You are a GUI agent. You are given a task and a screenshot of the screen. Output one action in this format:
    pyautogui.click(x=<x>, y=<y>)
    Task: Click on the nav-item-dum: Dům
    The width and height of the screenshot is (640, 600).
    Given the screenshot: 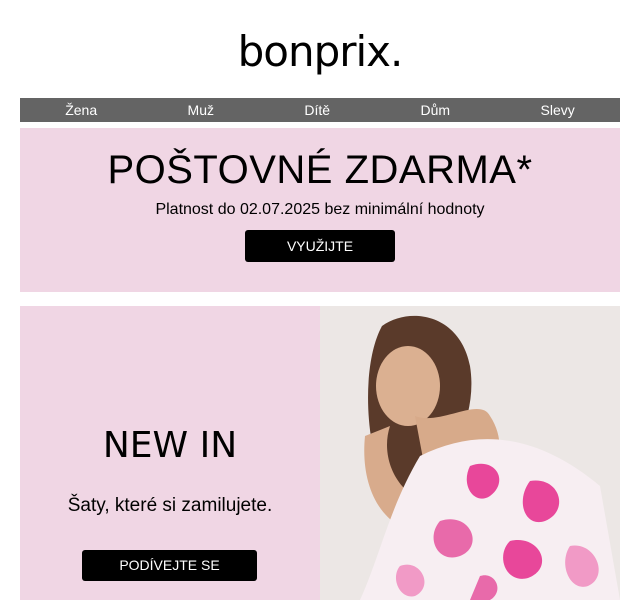 What is the action you would take?
    pyautogui.click(x=436, y=110)
    